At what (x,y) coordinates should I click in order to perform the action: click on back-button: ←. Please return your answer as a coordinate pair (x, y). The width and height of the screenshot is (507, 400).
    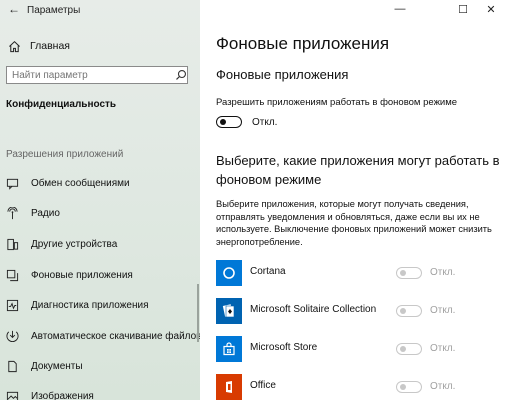
    Looking at the image, I should click on (14, 9).